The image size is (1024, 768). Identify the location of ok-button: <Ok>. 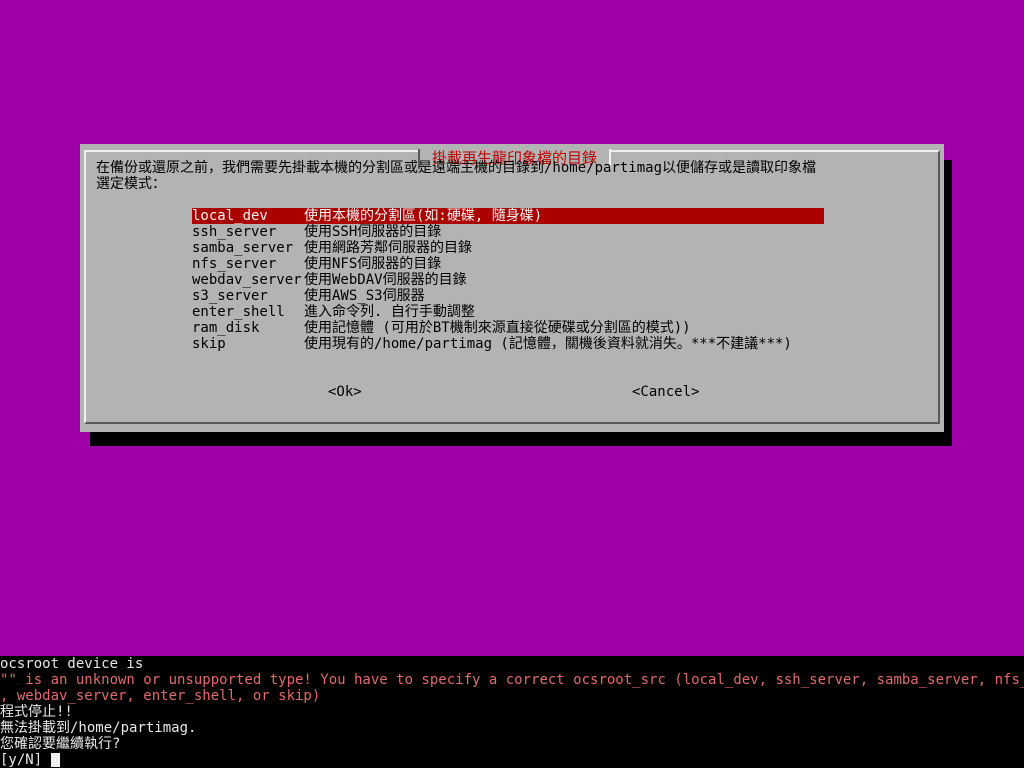
(345, 392).